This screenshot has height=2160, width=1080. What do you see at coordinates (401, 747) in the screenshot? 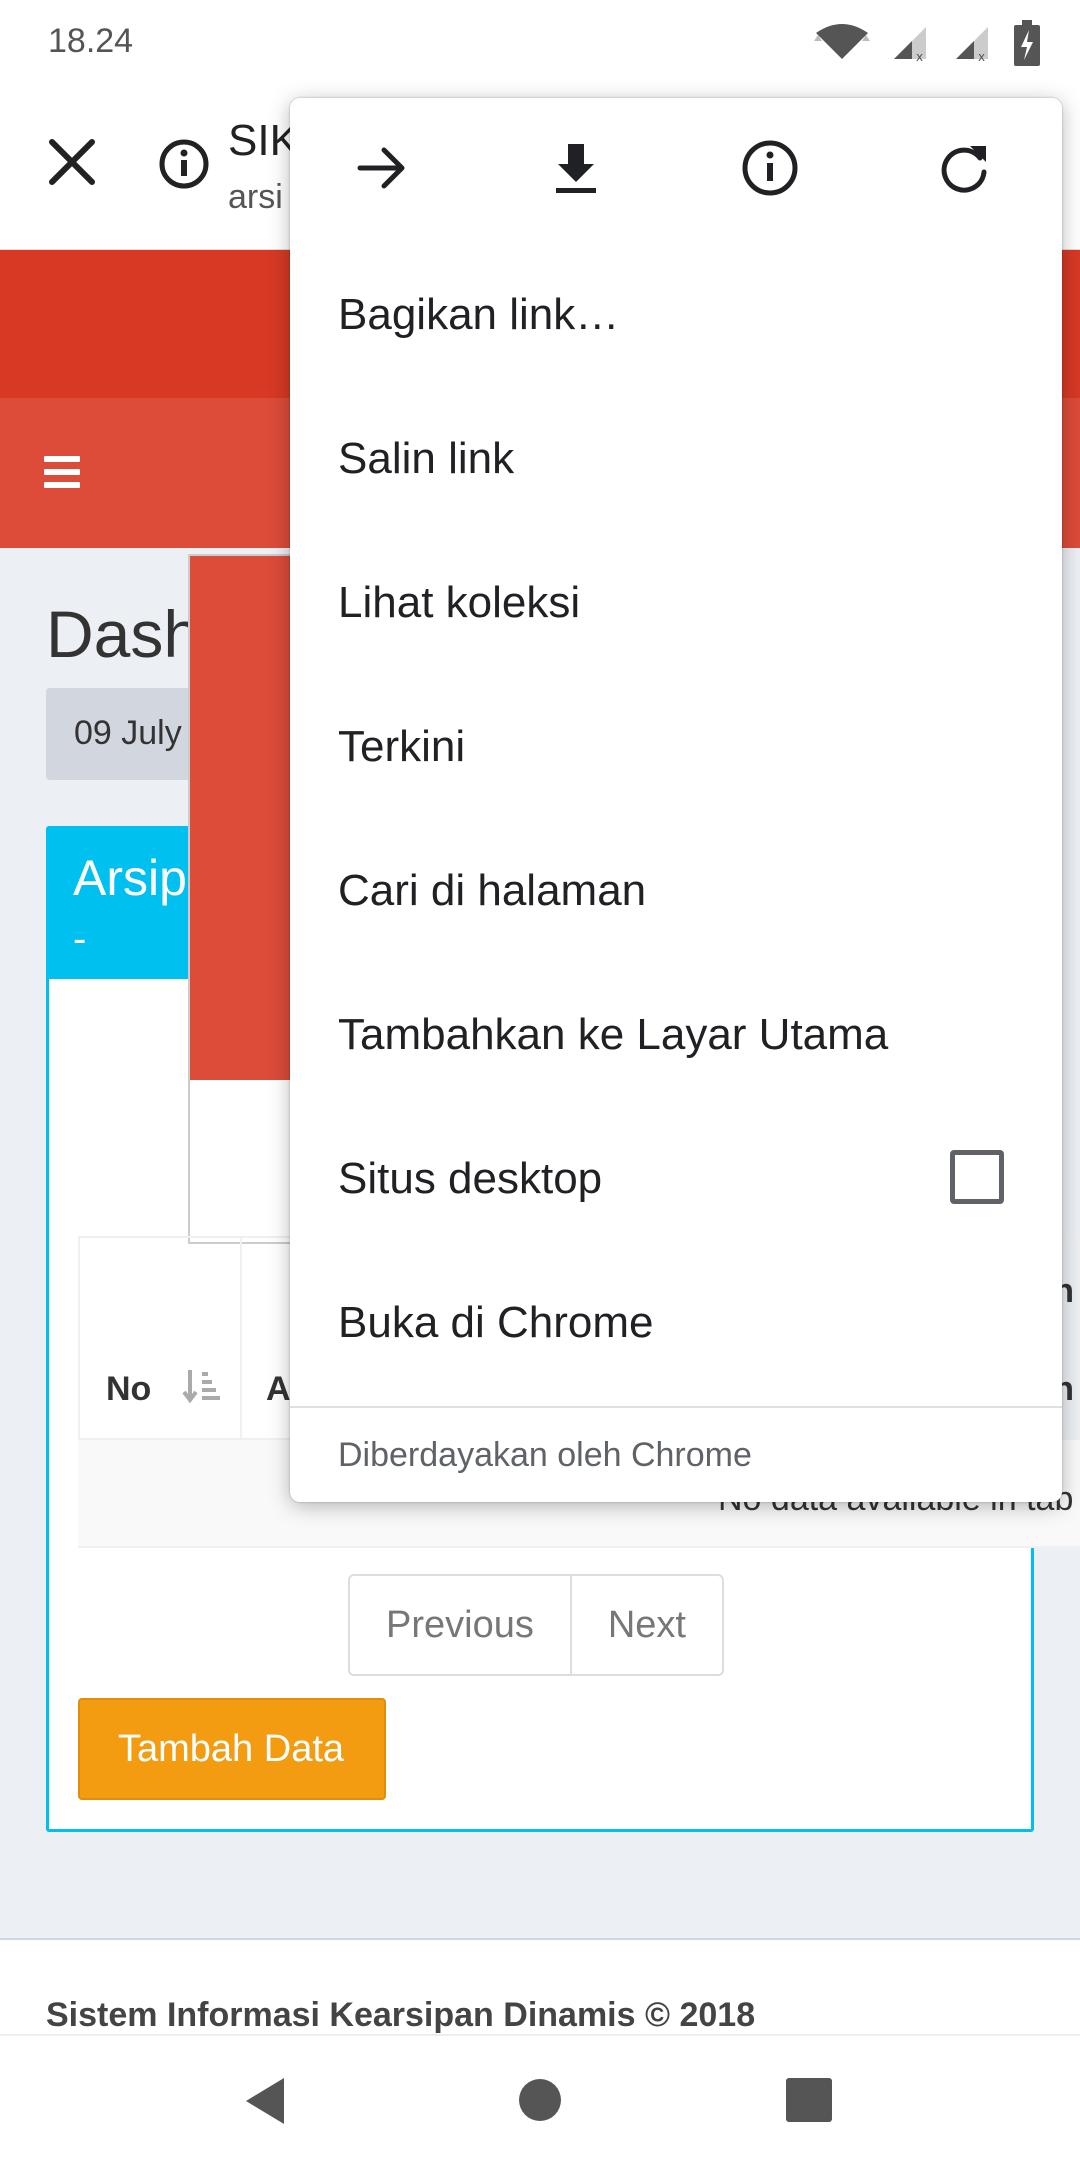
I see `menu-item-recent: Terkini` at bounding box center [401, 747].